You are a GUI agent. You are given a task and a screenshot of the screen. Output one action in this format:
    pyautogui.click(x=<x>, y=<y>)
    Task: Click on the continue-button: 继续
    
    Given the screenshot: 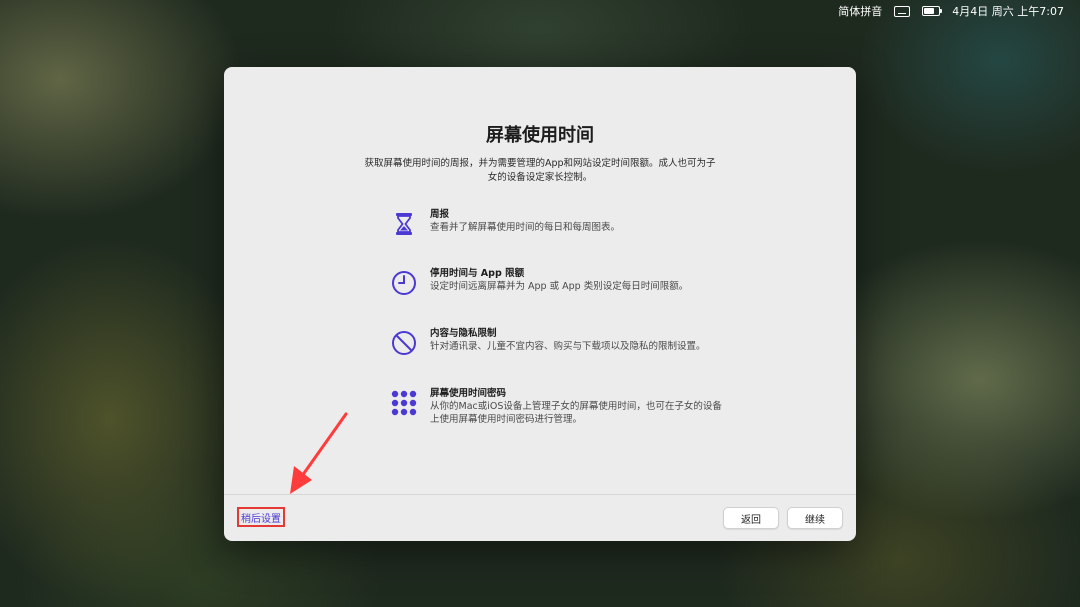 What is the action you would take?
    pyautogui.click(x=815, y=518)
    